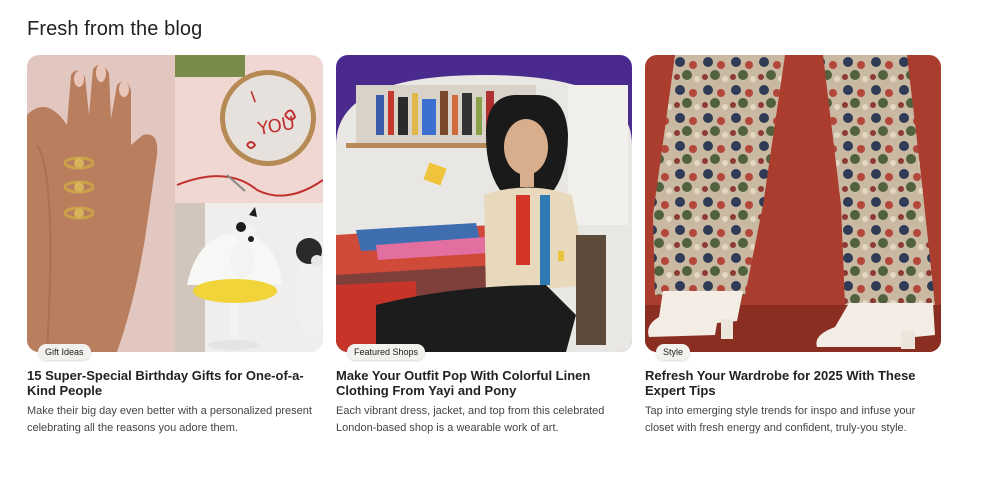 This screenshot has width=1000, height=484. Describe the element at coordinates (64, 352) in the screenshot. I see `card-tag: Gift Ideas` at that location.